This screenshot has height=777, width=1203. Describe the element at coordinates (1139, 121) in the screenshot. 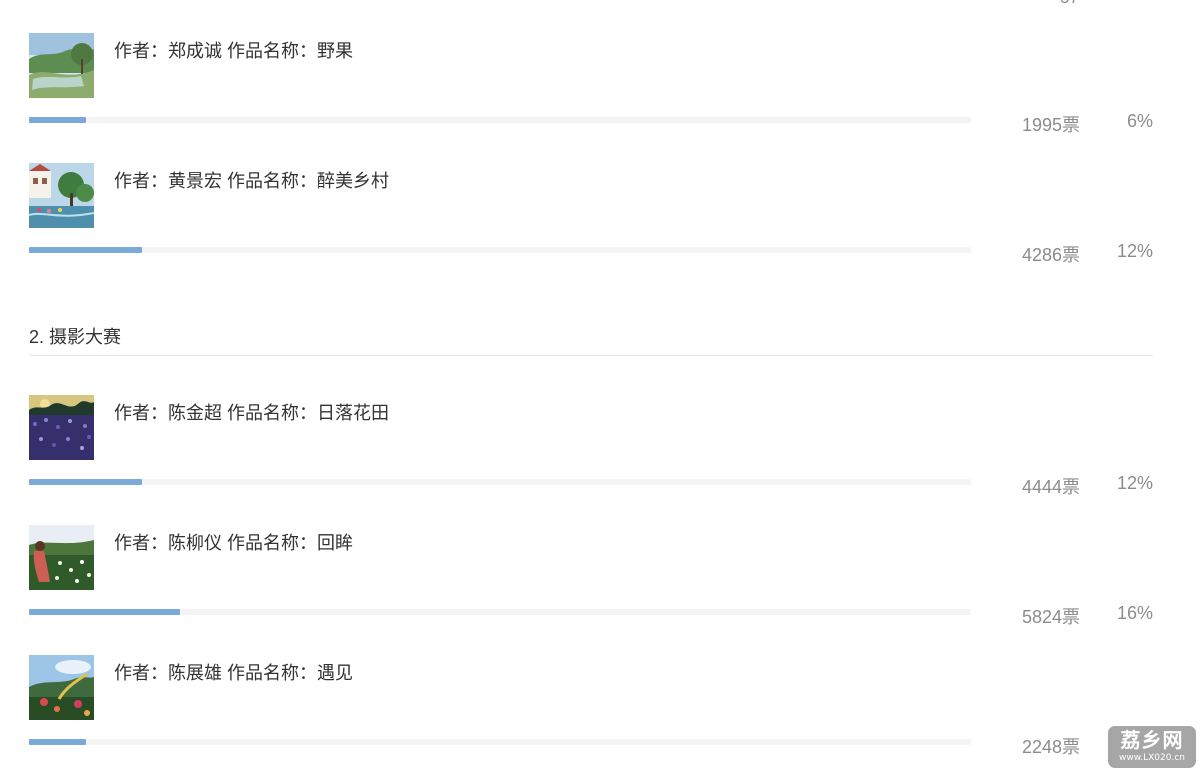

I see `vote-percent: 6%` at that location.